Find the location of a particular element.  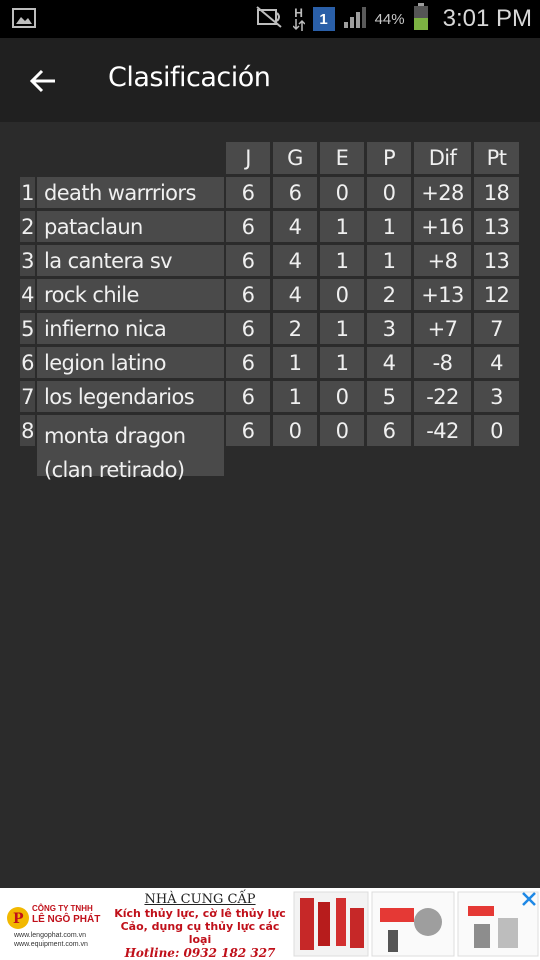

ad-company-line2: LÊ NGÔ PHÁT is located at coordinates (66, 919).